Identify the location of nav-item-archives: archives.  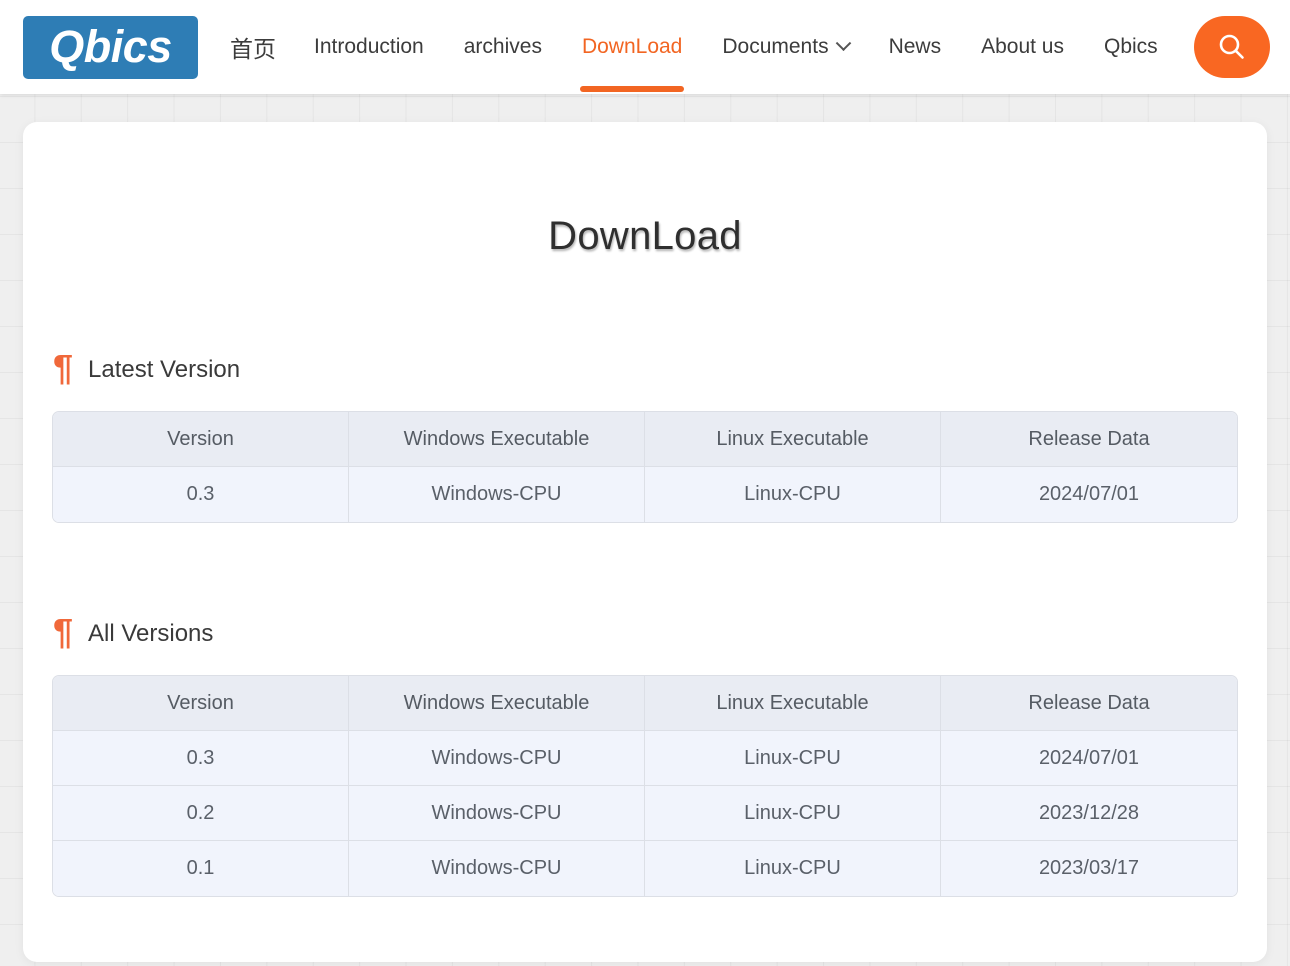
(503, 47).